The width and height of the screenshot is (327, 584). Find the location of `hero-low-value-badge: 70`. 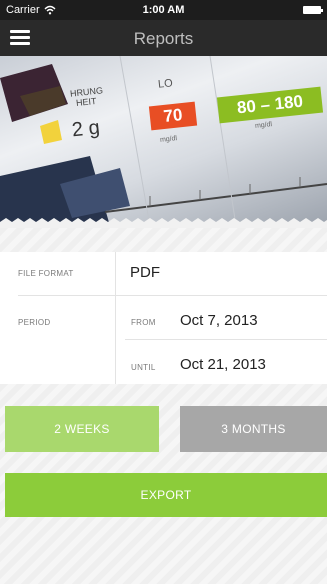

hero-low-value-badge: 70 is located at coordinates (173, 116).